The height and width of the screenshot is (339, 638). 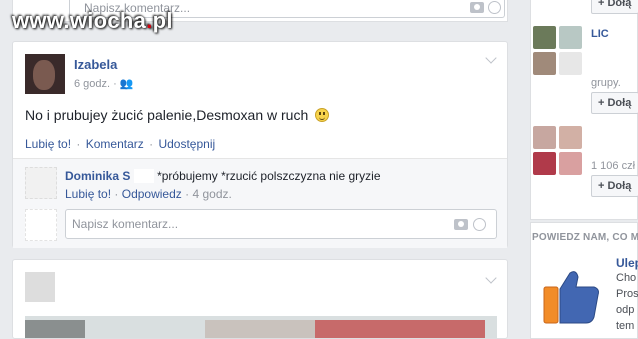 What do you see at coordinates (606, 83) in the screenshot?
I see `group-members: grupy.` at bounding box center [606, 83].